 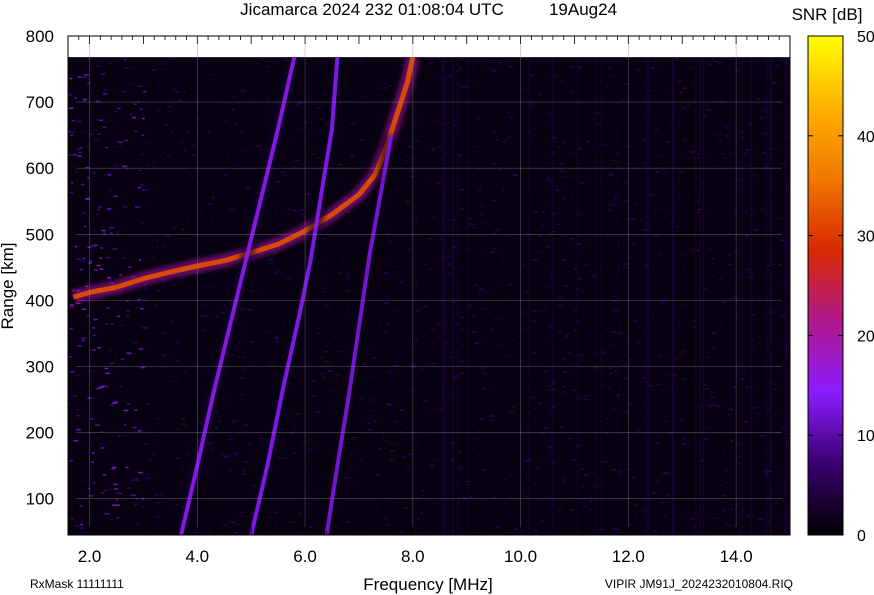 What do you see at coordinates (413, 556) in the screenshot?
I see `x-tick-label: 8.0` at bounding box center [413, 556].